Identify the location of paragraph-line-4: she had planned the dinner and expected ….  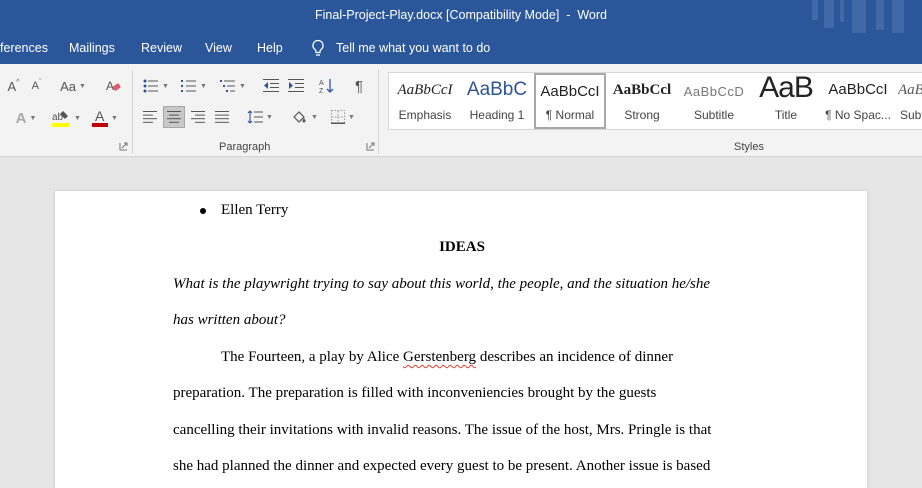
(442, 466).